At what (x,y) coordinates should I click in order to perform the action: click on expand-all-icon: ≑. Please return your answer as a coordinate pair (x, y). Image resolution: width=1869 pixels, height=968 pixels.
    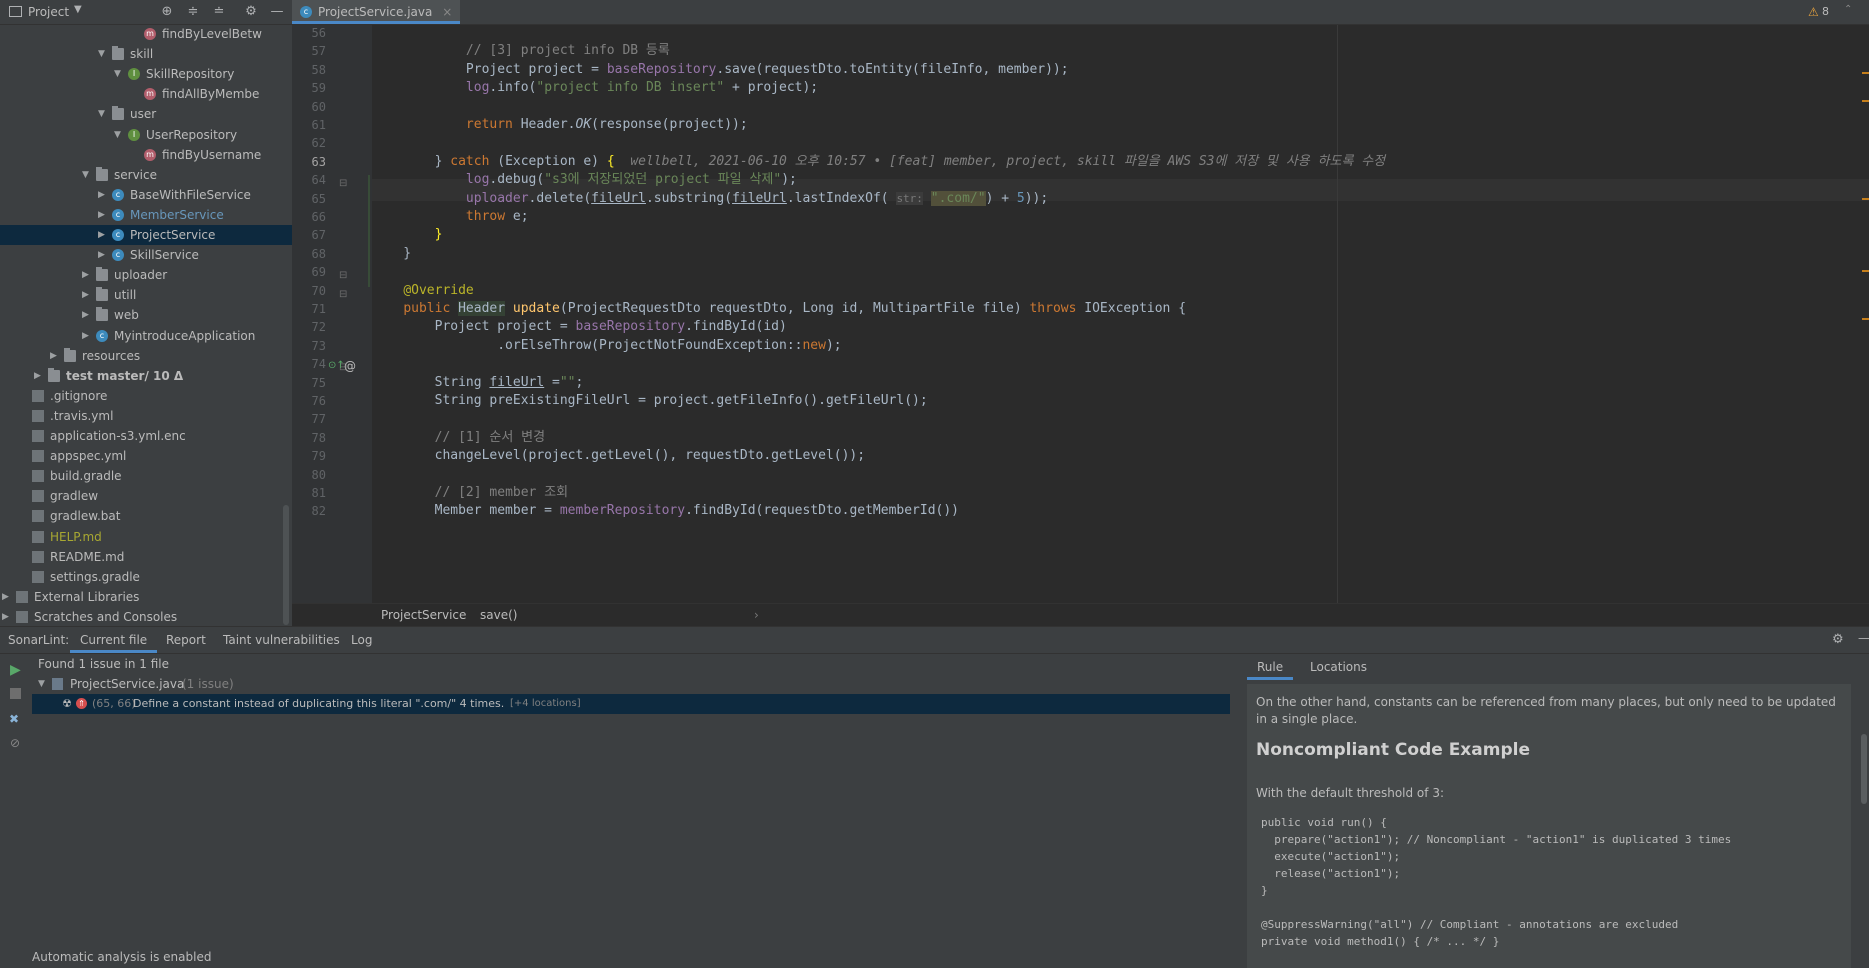
    Looking at the image, I should click on (193, 12).